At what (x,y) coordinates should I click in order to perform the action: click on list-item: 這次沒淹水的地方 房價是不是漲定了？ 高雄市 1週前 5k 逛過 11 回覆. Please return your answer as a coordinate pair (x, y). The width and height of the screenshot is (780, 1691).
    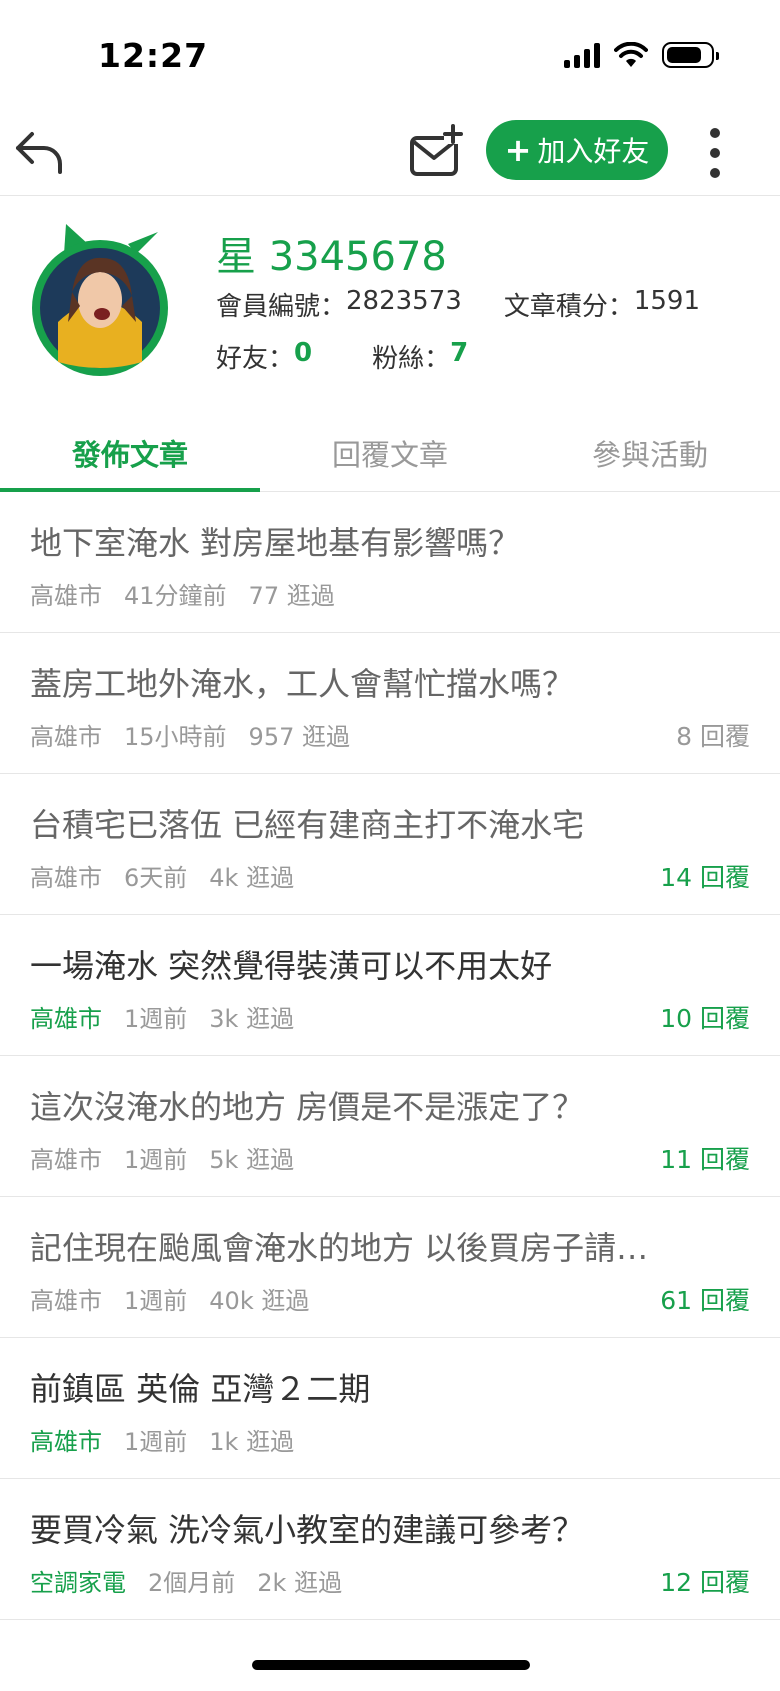
    Looking at the image, I should click on (390, 1126).